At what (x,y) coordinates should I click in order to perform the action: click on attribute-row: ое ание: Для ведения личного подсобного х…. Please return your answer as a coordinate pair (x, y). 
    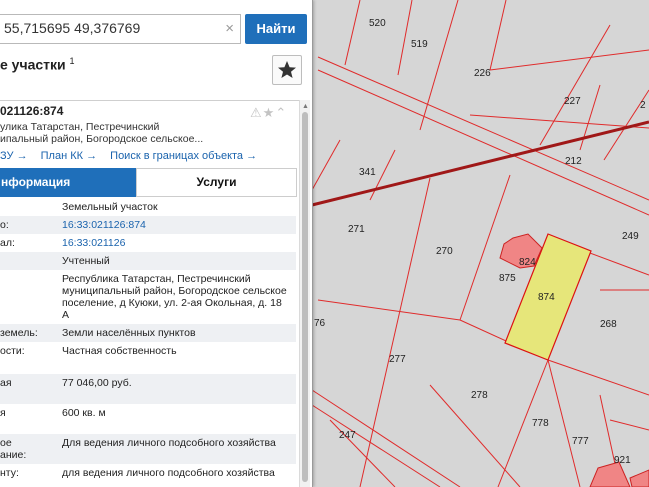
    Looking at the image, I should click on (148, 449).